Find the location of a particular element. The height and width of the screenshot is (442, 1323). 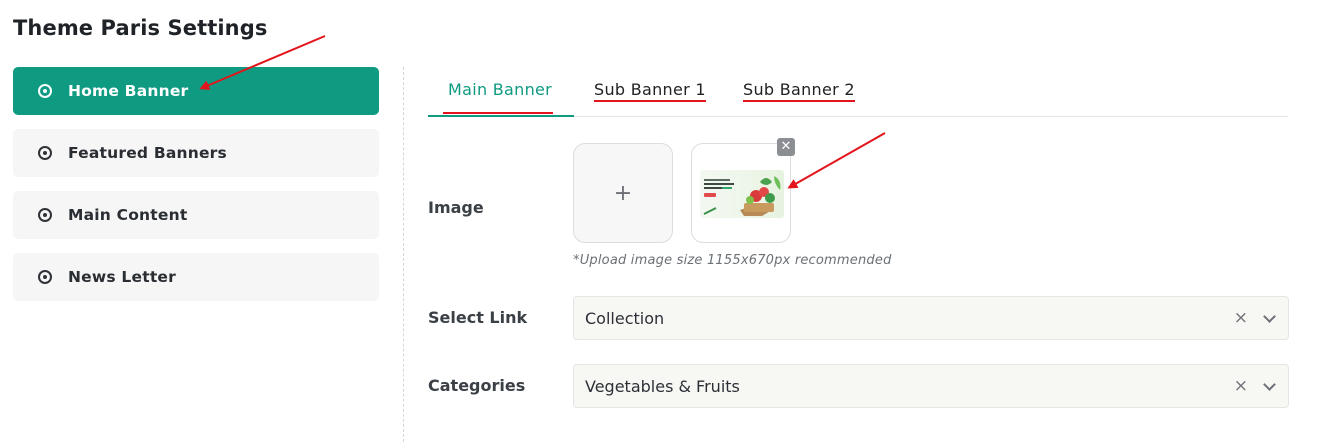

select-link-label: Select Link is located at coordinates (478, 317).